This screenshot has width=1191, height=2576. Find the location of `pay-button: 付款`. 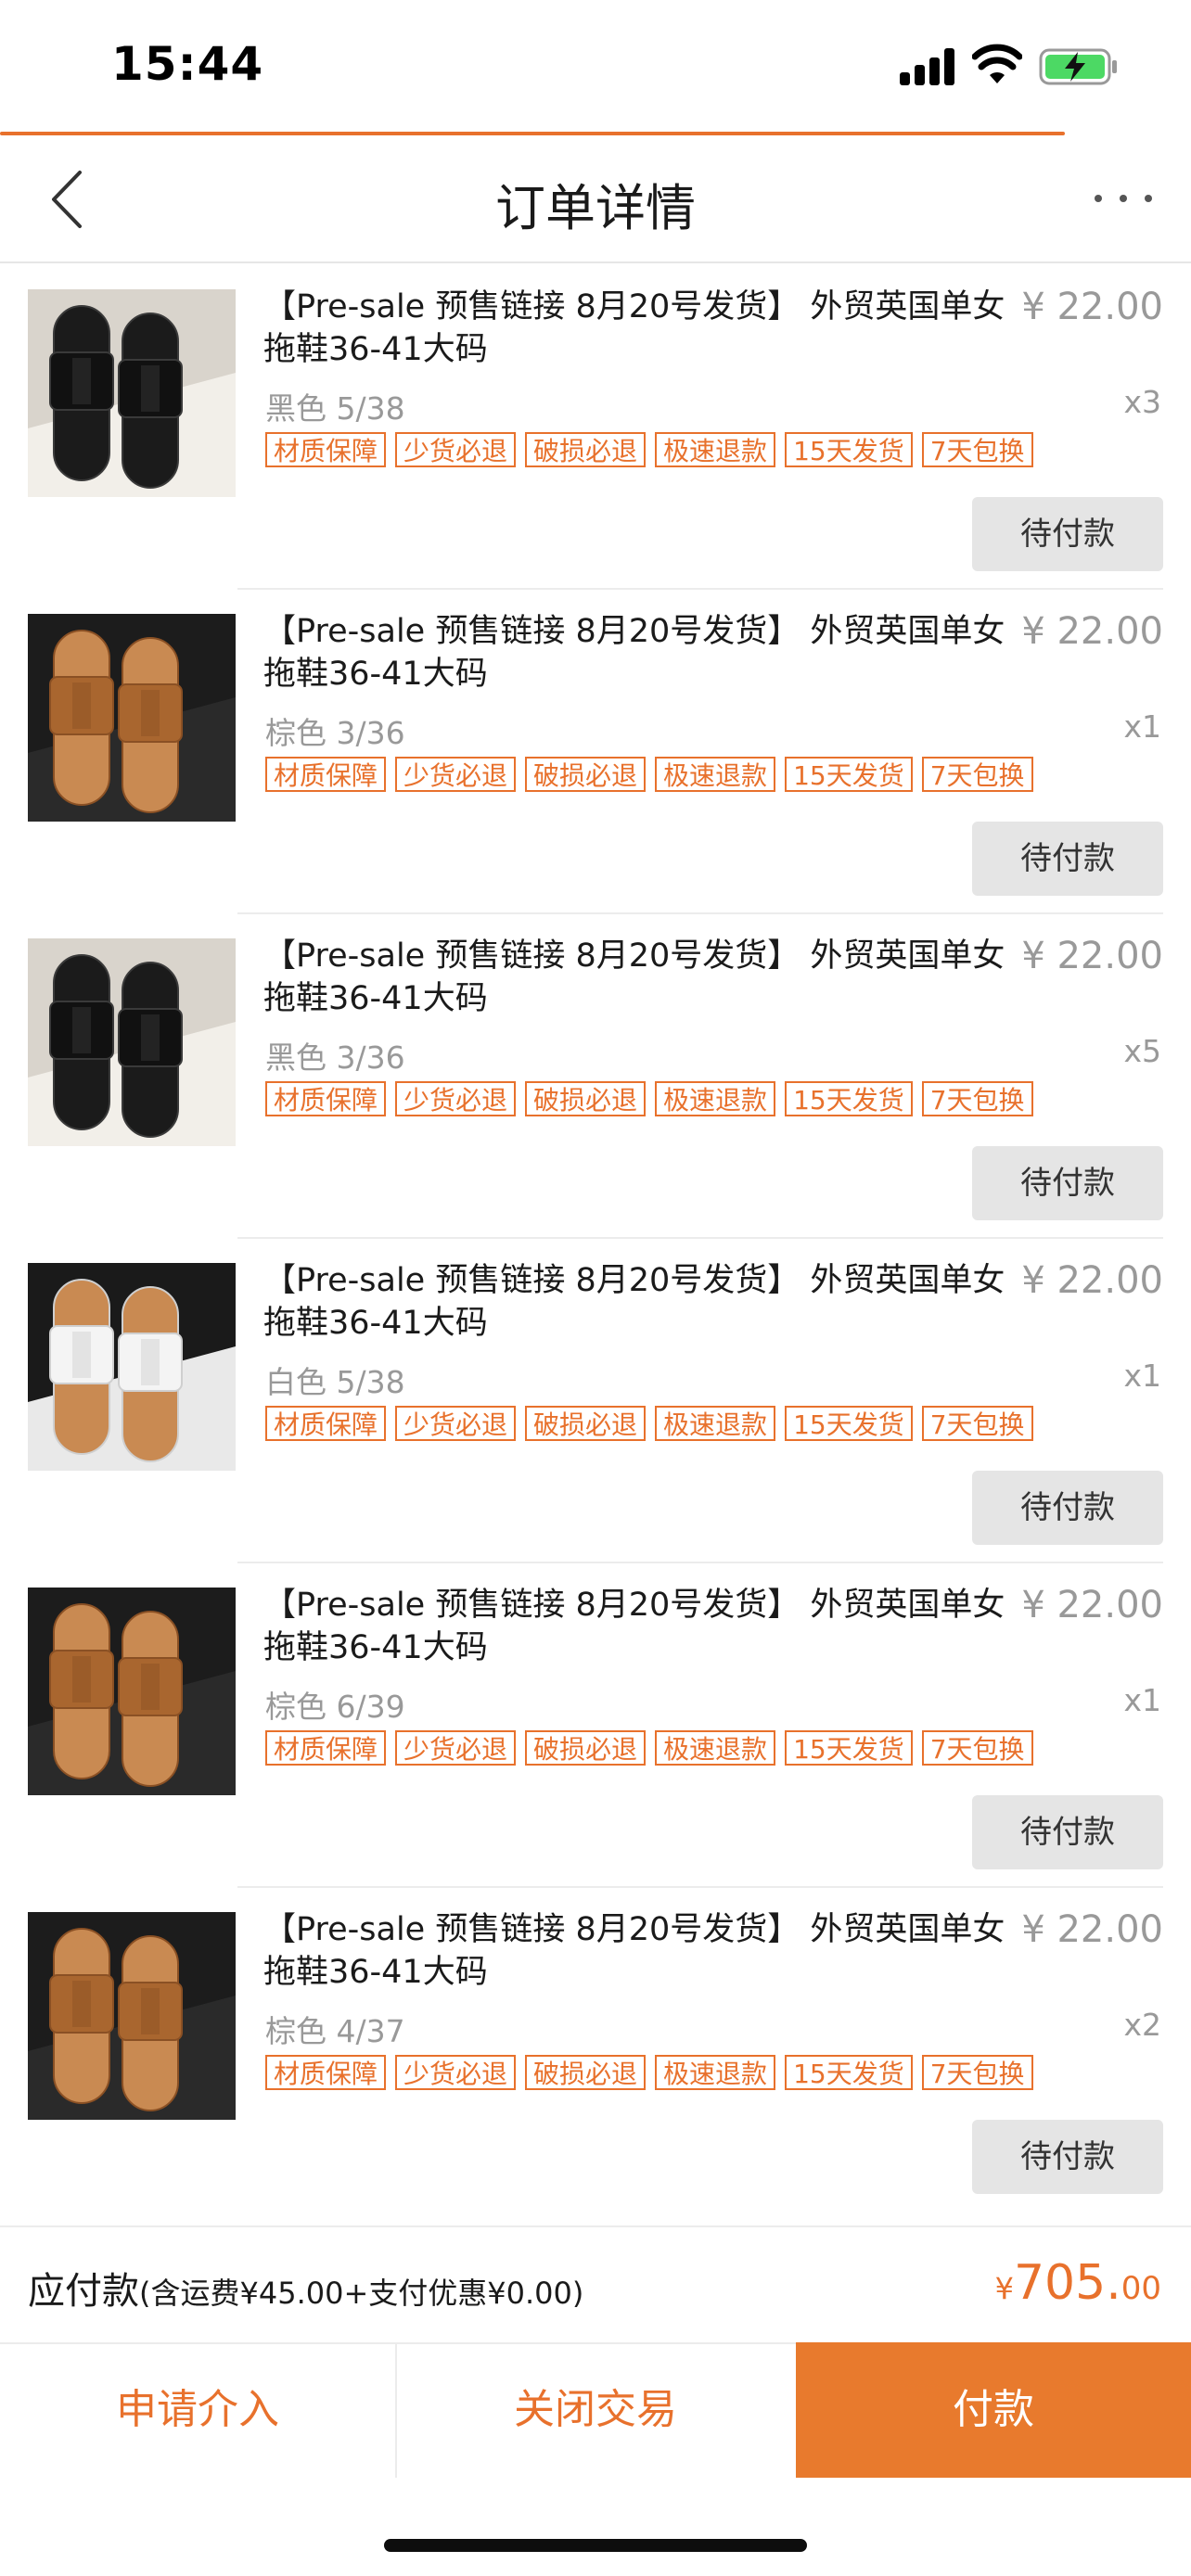

pay-button: 付款 is located at coordinates (993, 2410).